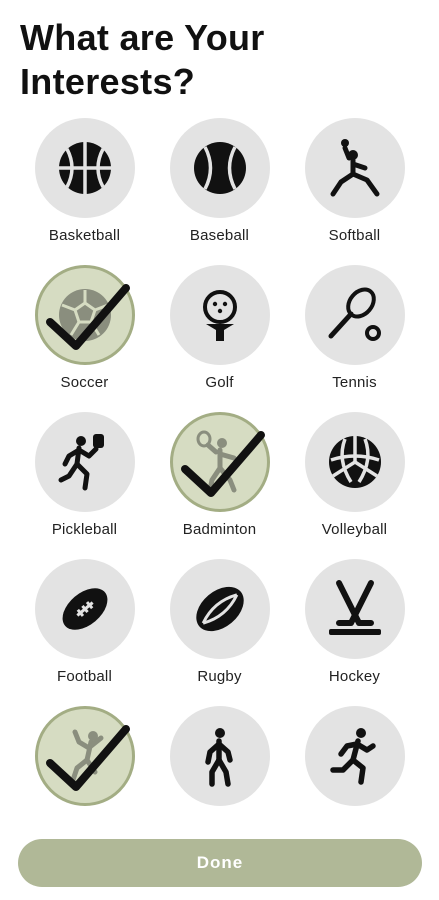 The height and width of the screenshot is (900, 439). I want to click on interest-label: Softball, so click(354, 235).